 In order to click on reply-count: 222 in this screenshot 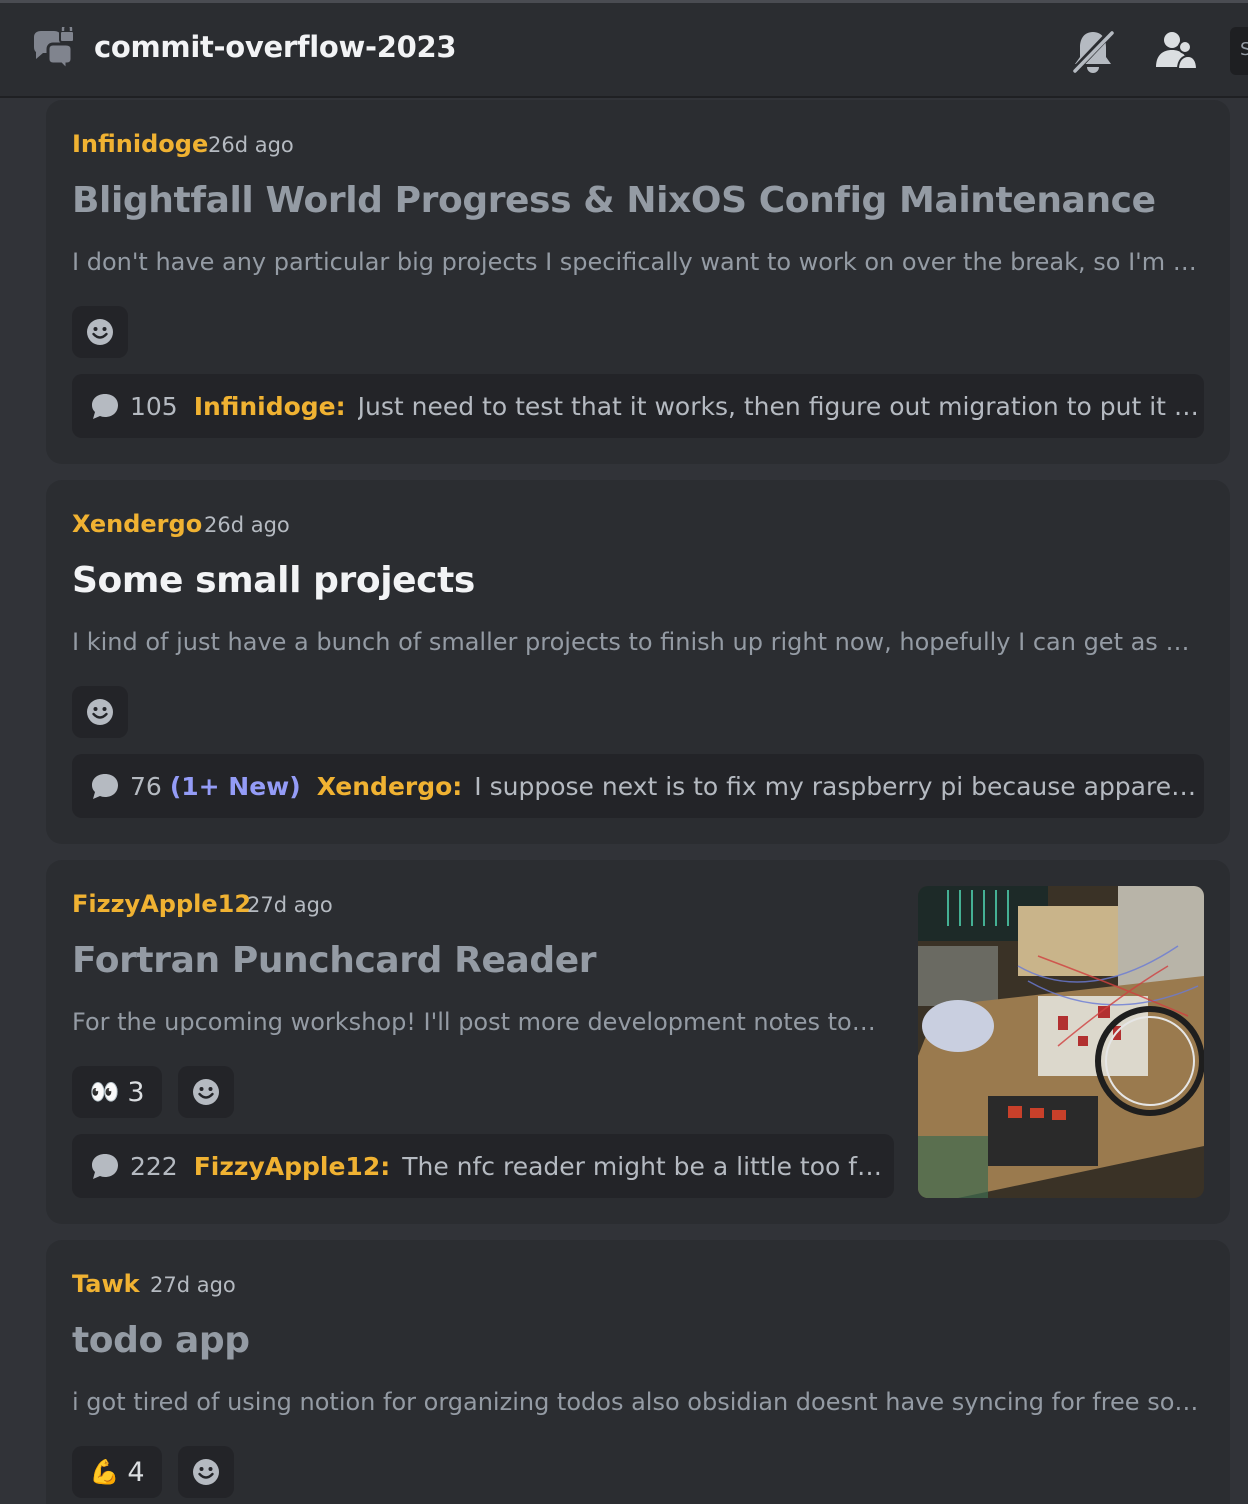, I will do `click(154, 1166)`.